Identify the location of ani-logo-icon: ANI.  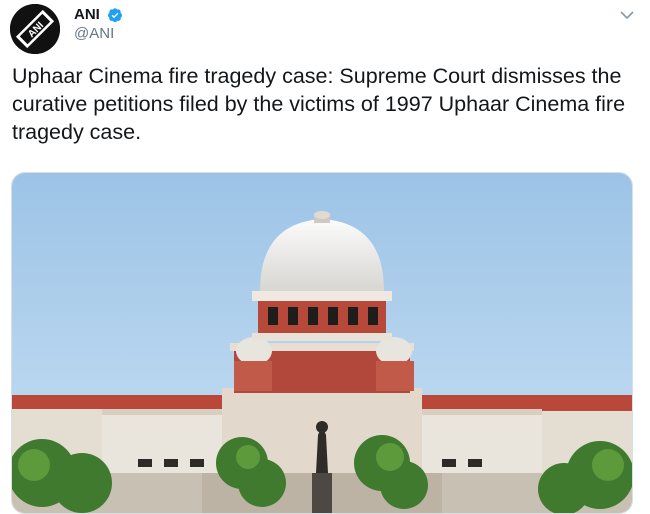
(35, 29).